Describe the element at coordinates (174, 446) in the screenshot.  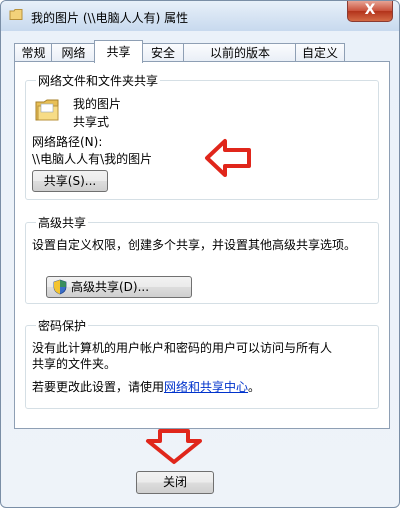
I see `down-arrow-icon` at that location.